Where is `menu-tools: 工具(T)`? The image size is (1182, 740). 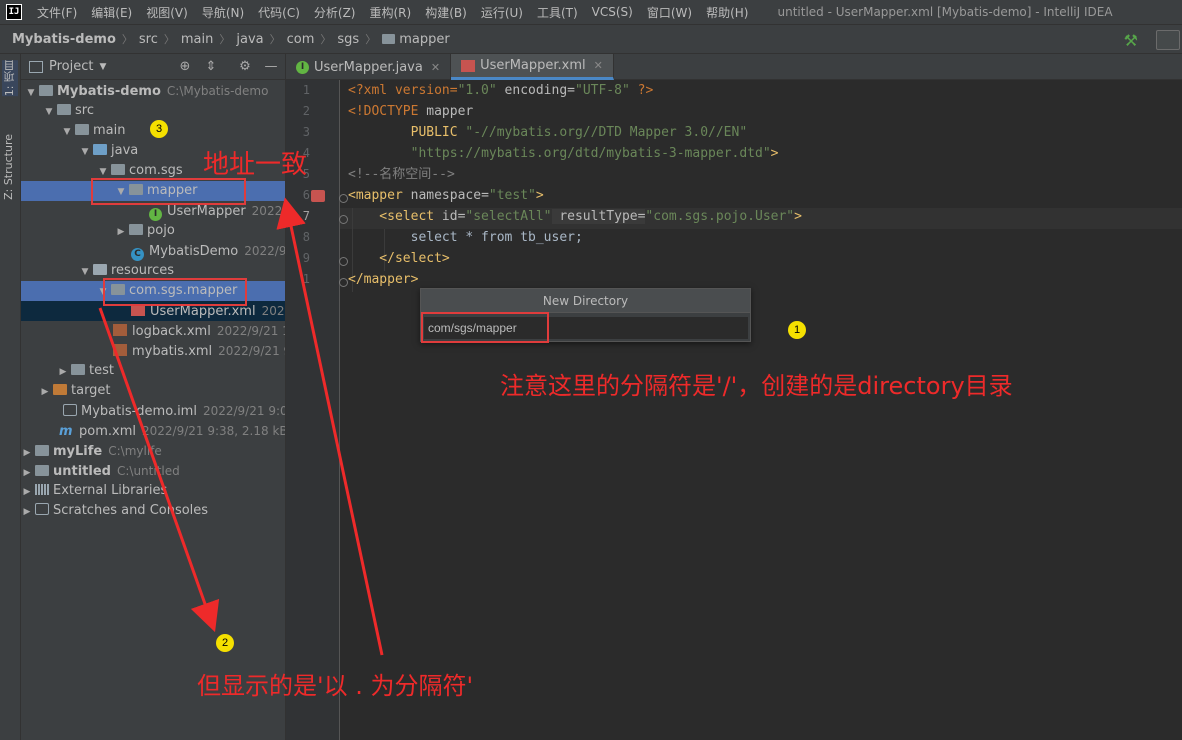 menu-tools: 工具(T) is located at coordinates (557, 12).